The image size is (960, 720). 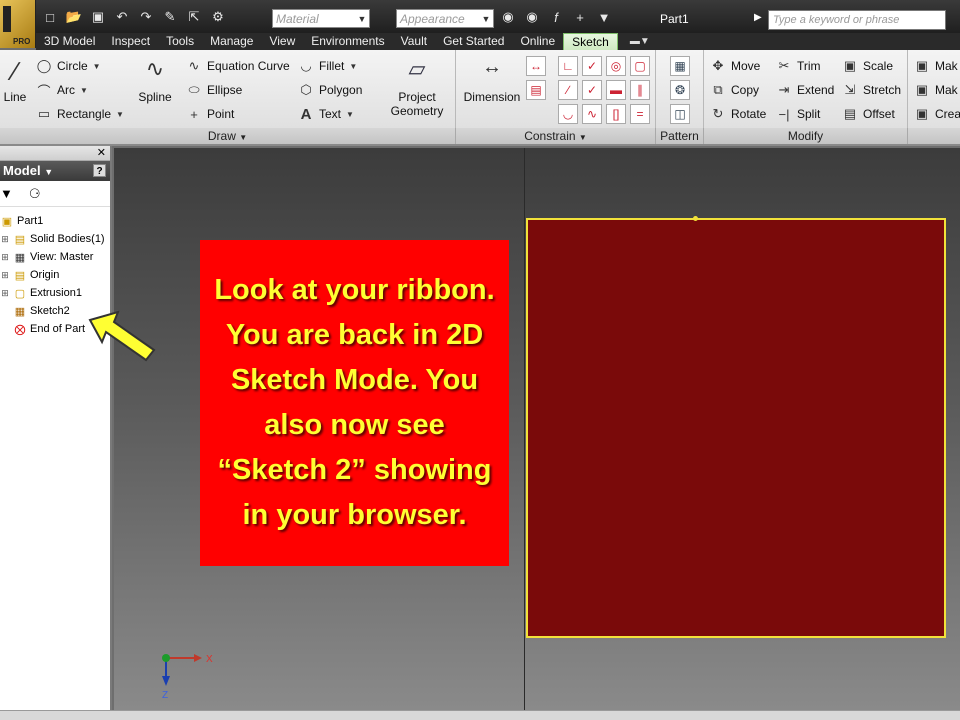 I want to click on material-combo: Material ▼, so click(x=321, y=18).